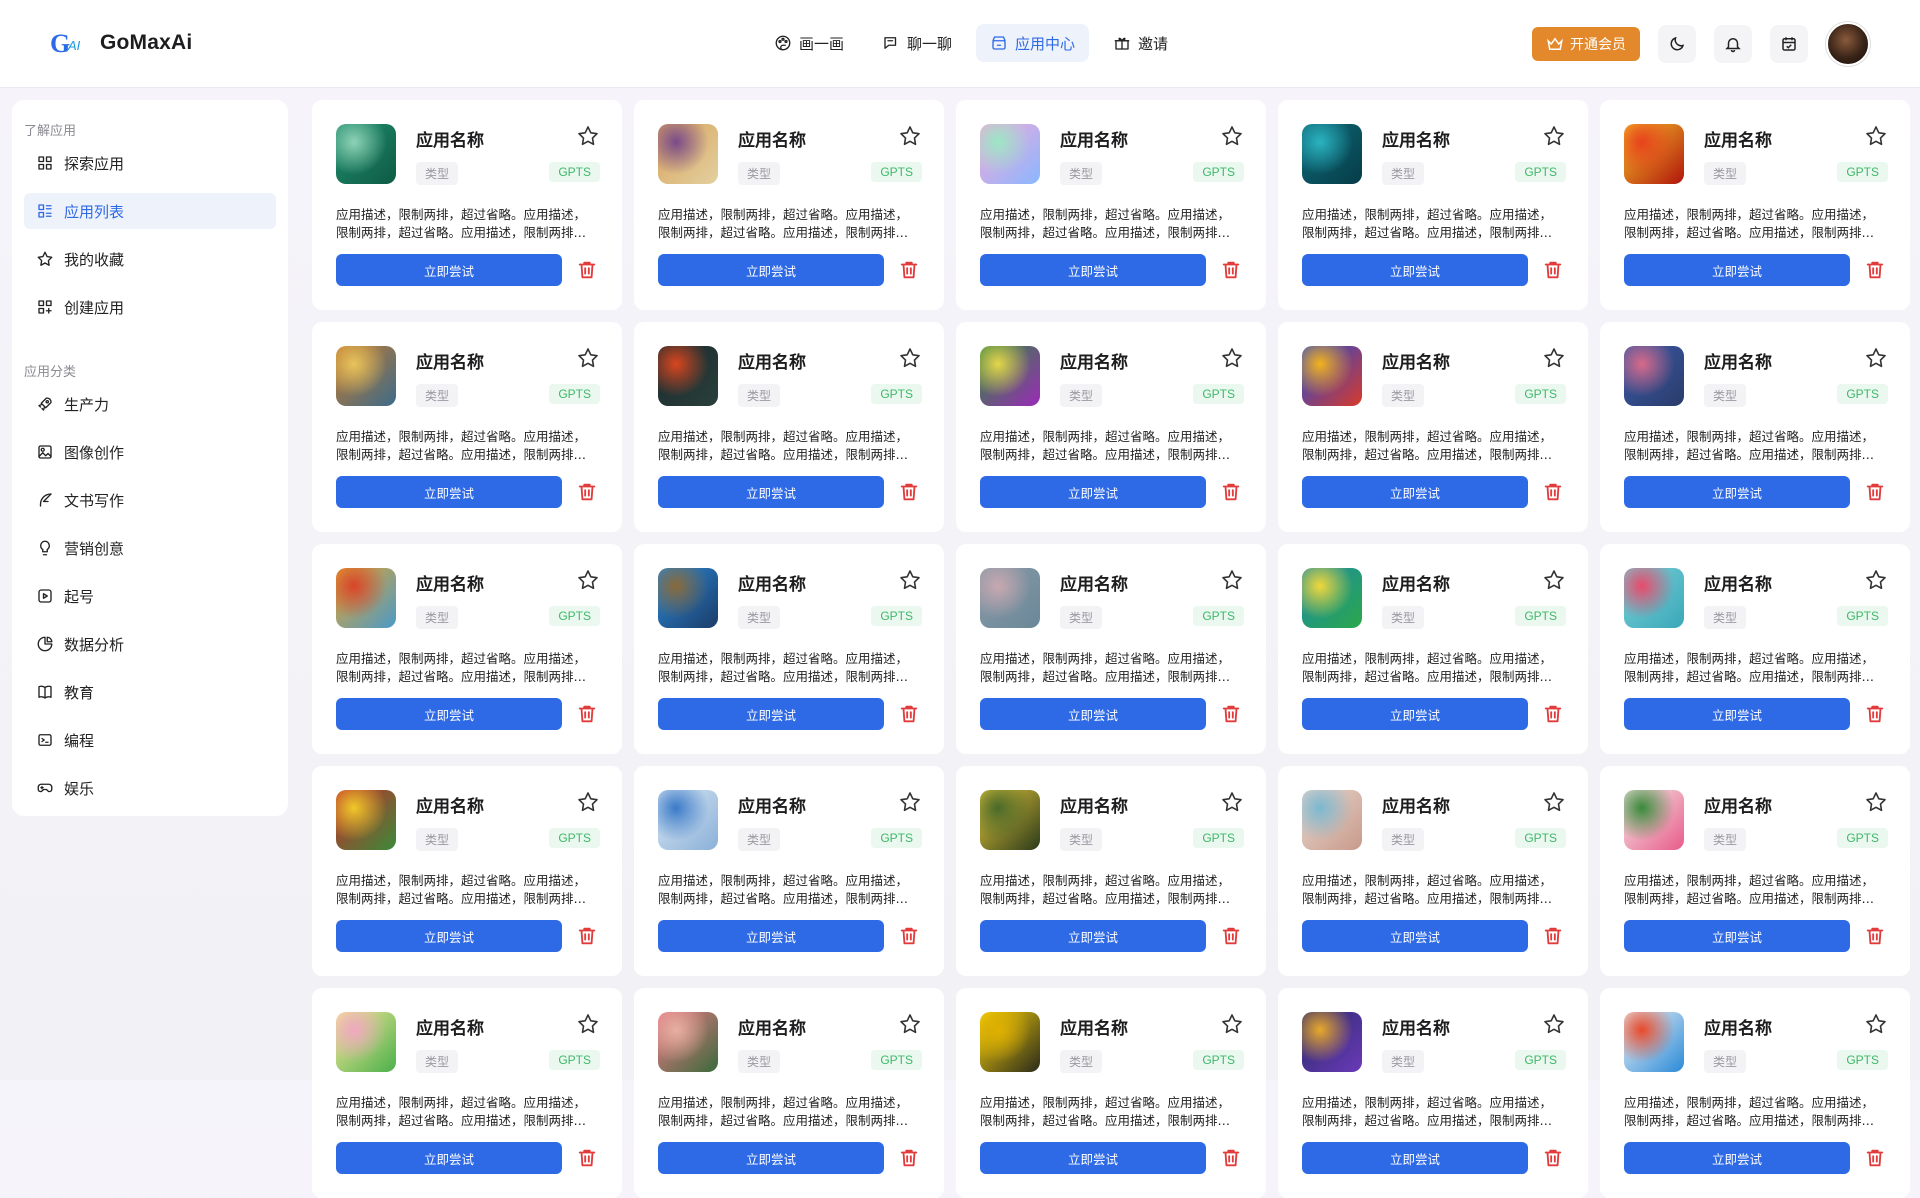 The width and height of the screenshot is (1920, 1198). What do you see at coordinates (1140, 43) in the screenshot?
I see `nav-item-3: 邀请` at bounding box center [1140, 43].